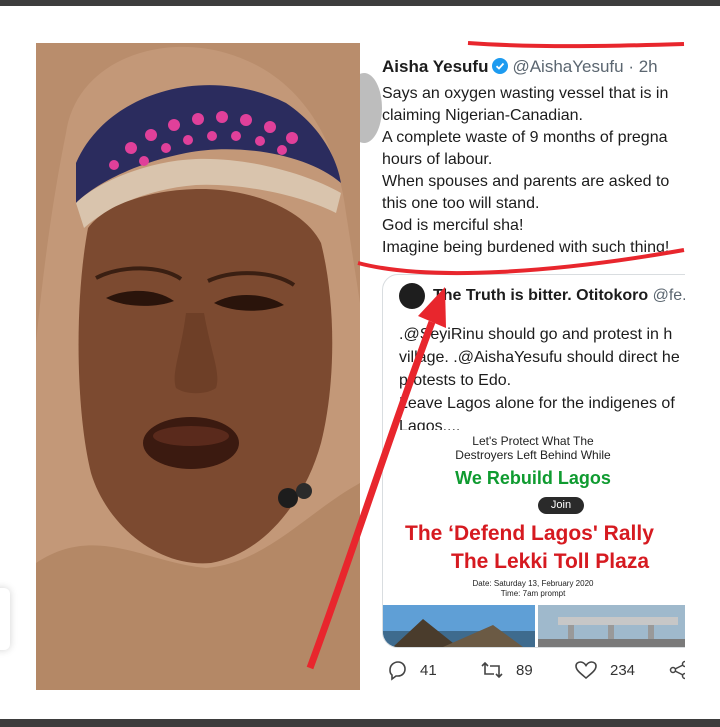  What do you see at coordinates (525, 93) in the screenshot?
I see `tweet-line: Says an oxygen wasting vessel that is in` at bounding box center [525, 93].